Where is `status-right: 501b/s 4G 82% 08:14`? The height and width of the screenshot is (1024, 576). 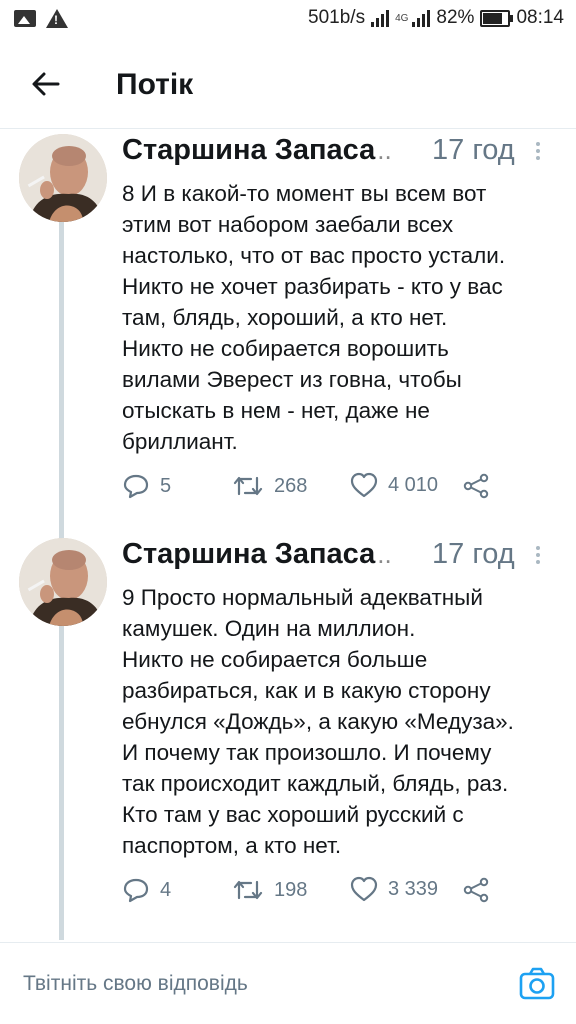
status-right: 501b/s 4G 82% 08:14 is located at coordinates (436, 18).